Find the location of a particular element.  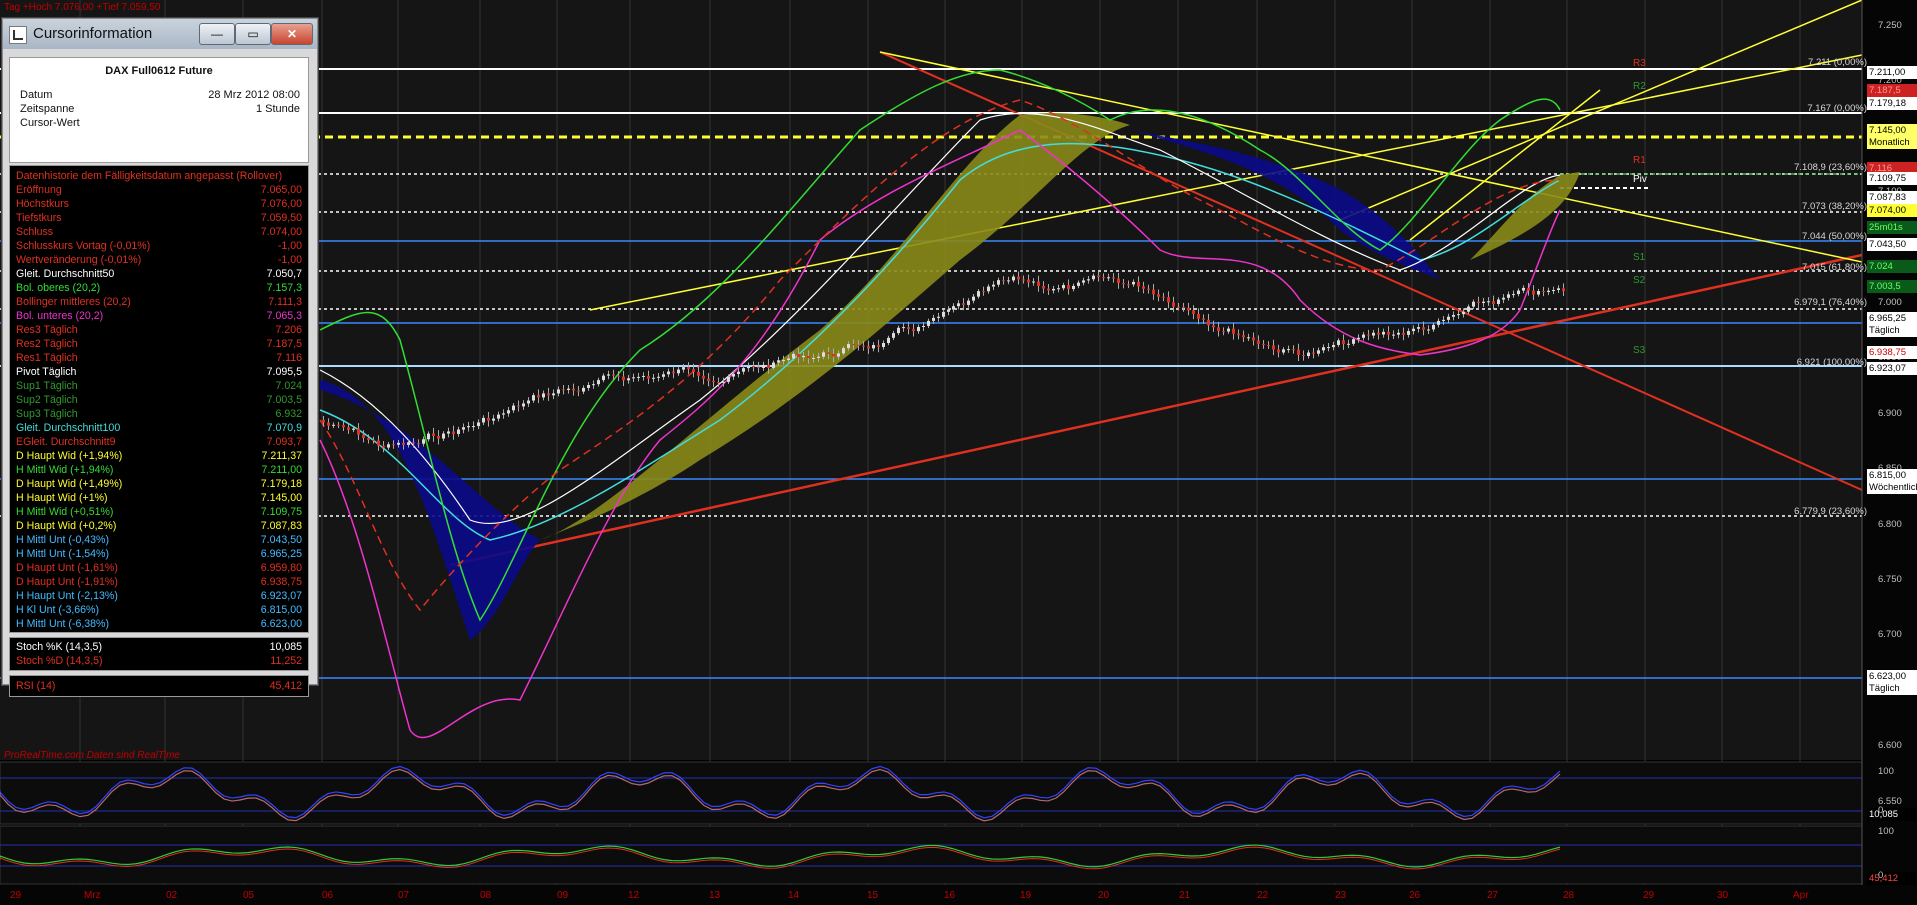

minimize-button: — is located at coordinates (217, 34).